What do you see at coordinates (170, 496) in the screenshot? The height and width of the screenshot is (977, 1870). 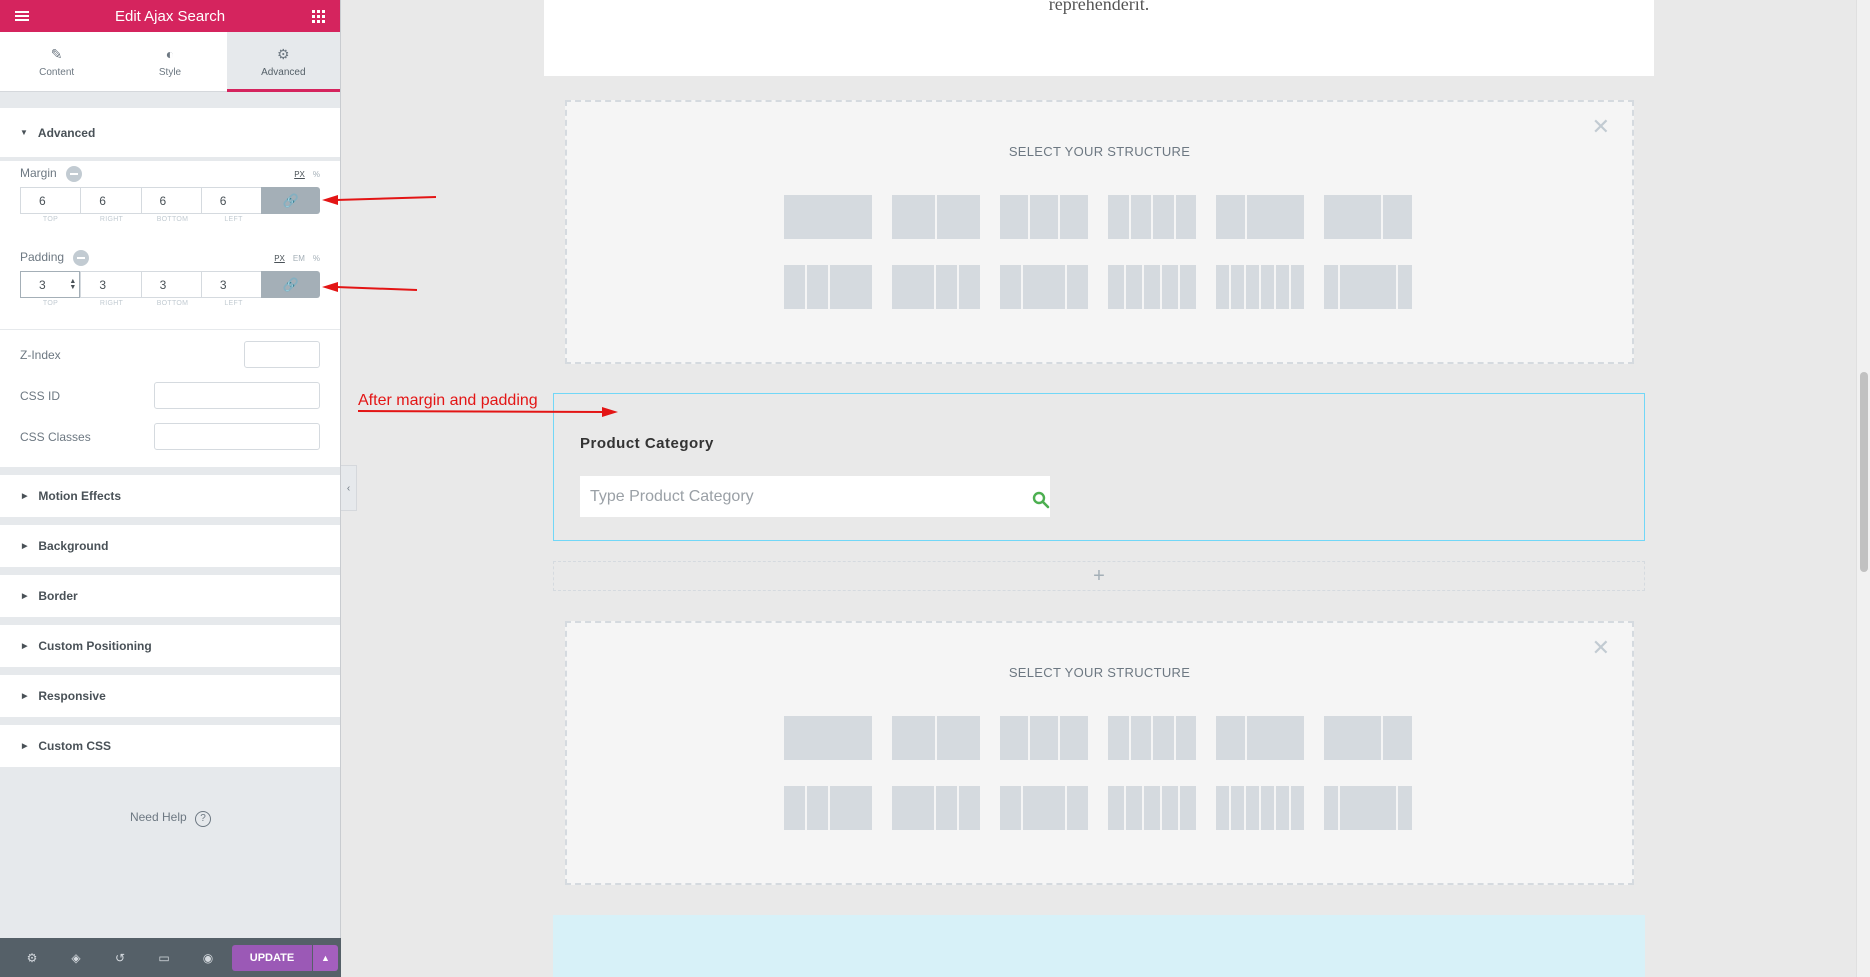 I see `section-motion-effects: ▶ Motion Effects` at bounding box center [170, 496].